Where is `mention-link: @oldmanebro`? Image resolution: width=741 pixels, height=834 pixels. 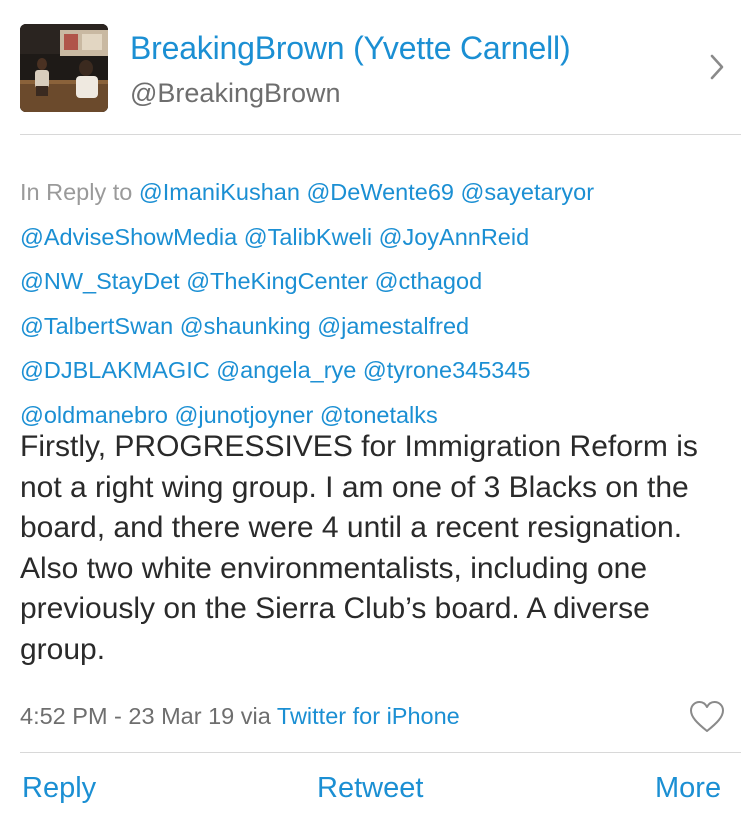 mention-link: @oldmanebro is located at coordinates (94, 415).